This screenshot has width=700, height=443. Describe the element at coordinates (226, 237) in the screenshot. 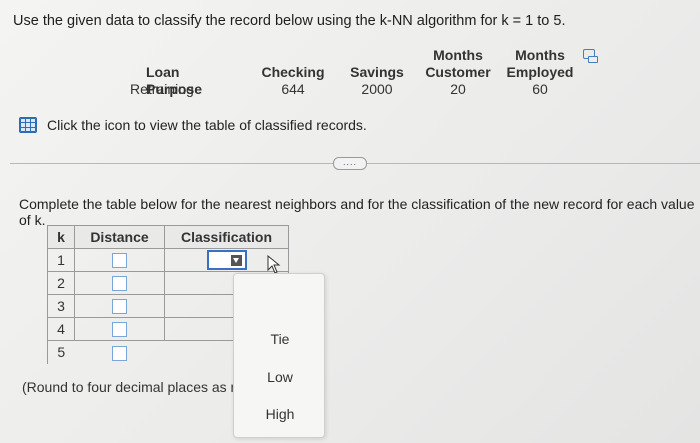

I see `classification-column-header: Classification` at that location.